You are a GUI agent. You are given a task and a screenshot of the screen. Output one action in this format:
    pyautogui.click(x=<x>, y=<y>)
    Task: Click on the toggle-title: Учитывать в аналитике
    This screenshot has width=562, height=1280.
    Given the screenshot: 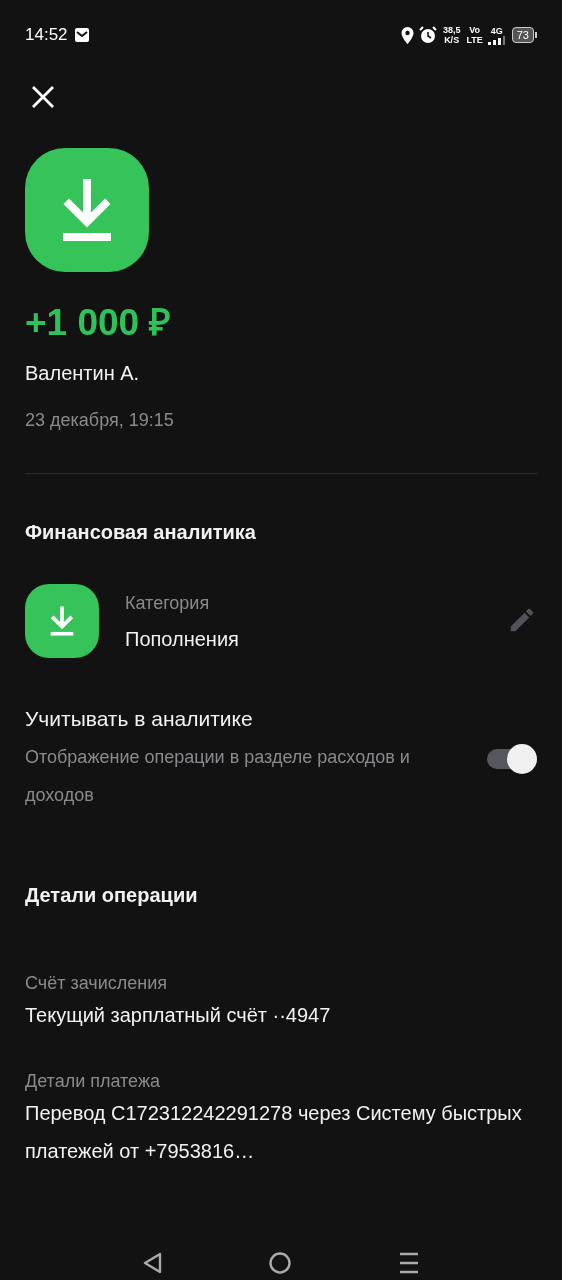 What is the action you would take?
    pyautogui.click(x=139, y=719)
    